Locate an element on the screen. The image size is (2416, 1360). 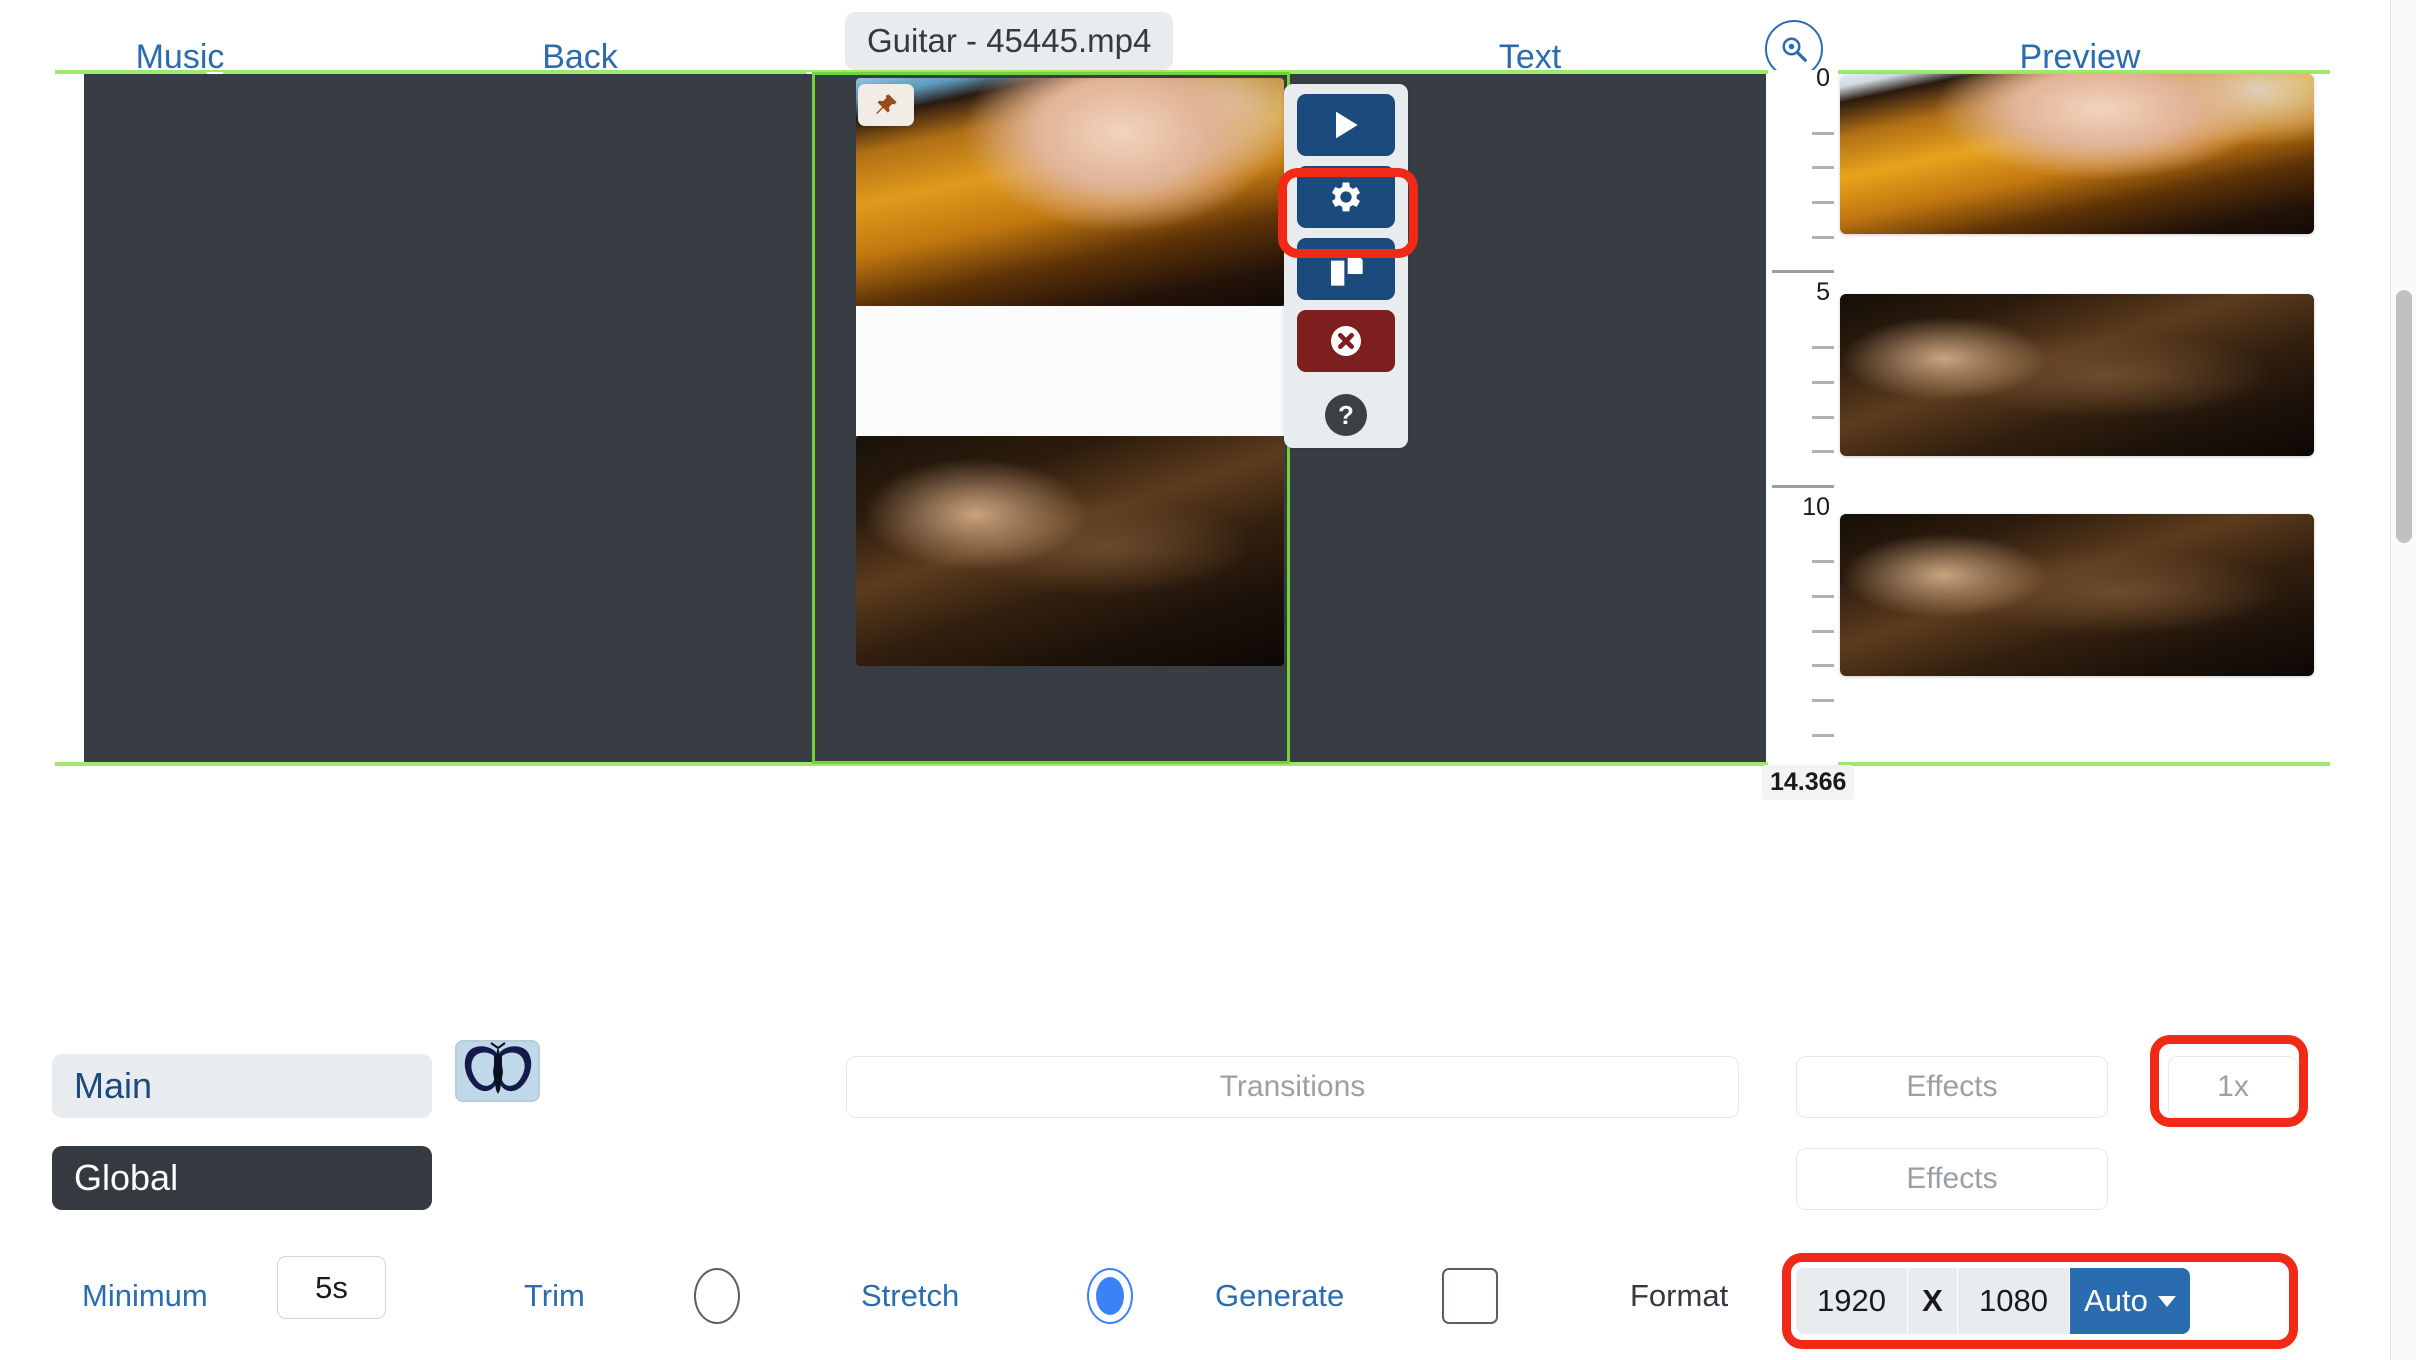
timeline-clip-media is located at coordinates (1070, 372).